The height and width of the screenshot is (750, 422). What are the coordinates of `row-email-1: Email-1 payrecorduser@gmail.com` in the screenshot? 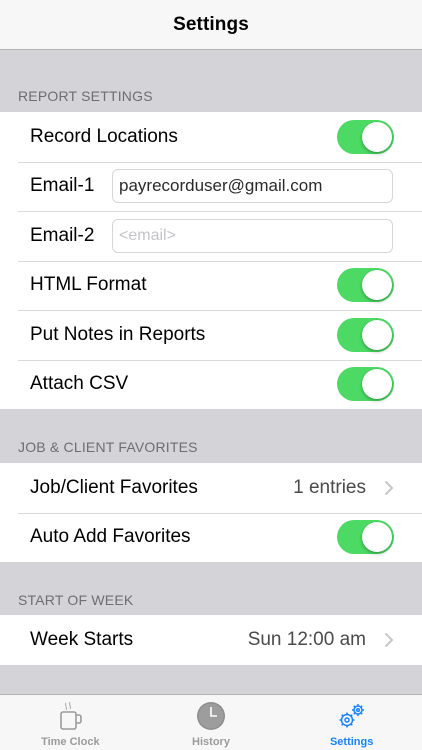 It's located at (211, 186).